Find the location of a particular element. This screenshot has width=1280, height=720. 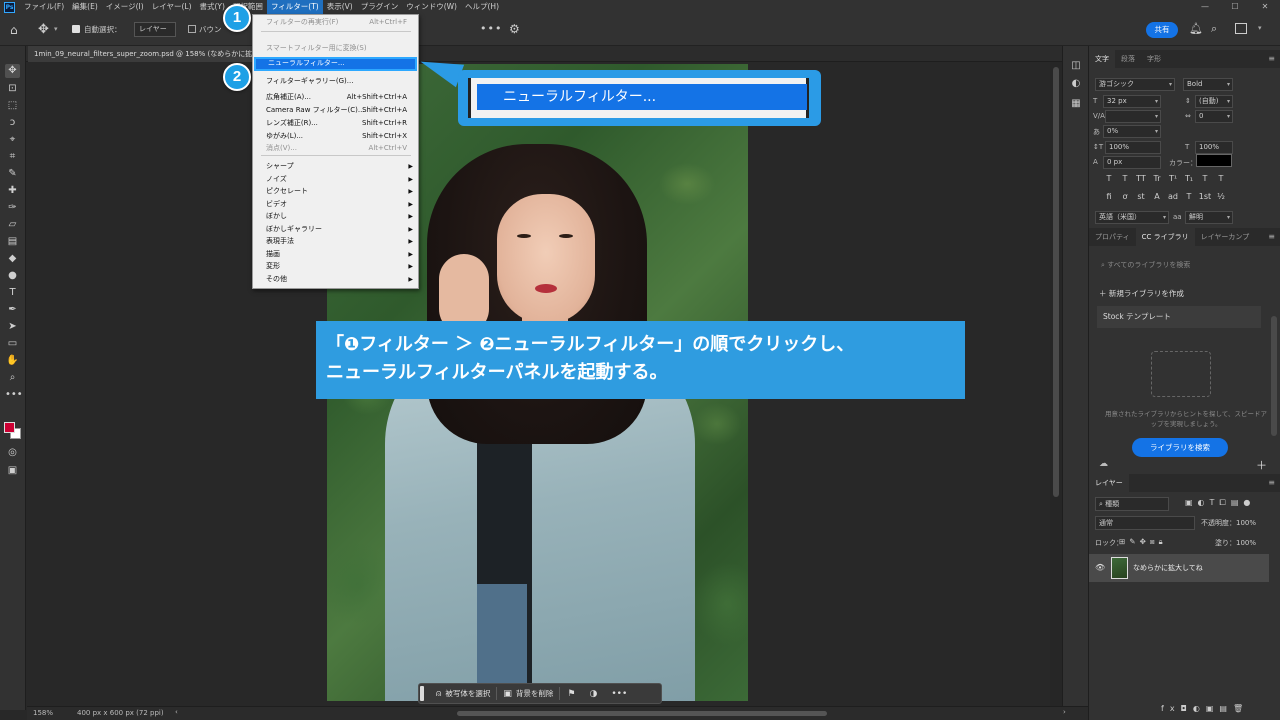

brush-tool-icon: ✑ is located at coordinates (12, 208).